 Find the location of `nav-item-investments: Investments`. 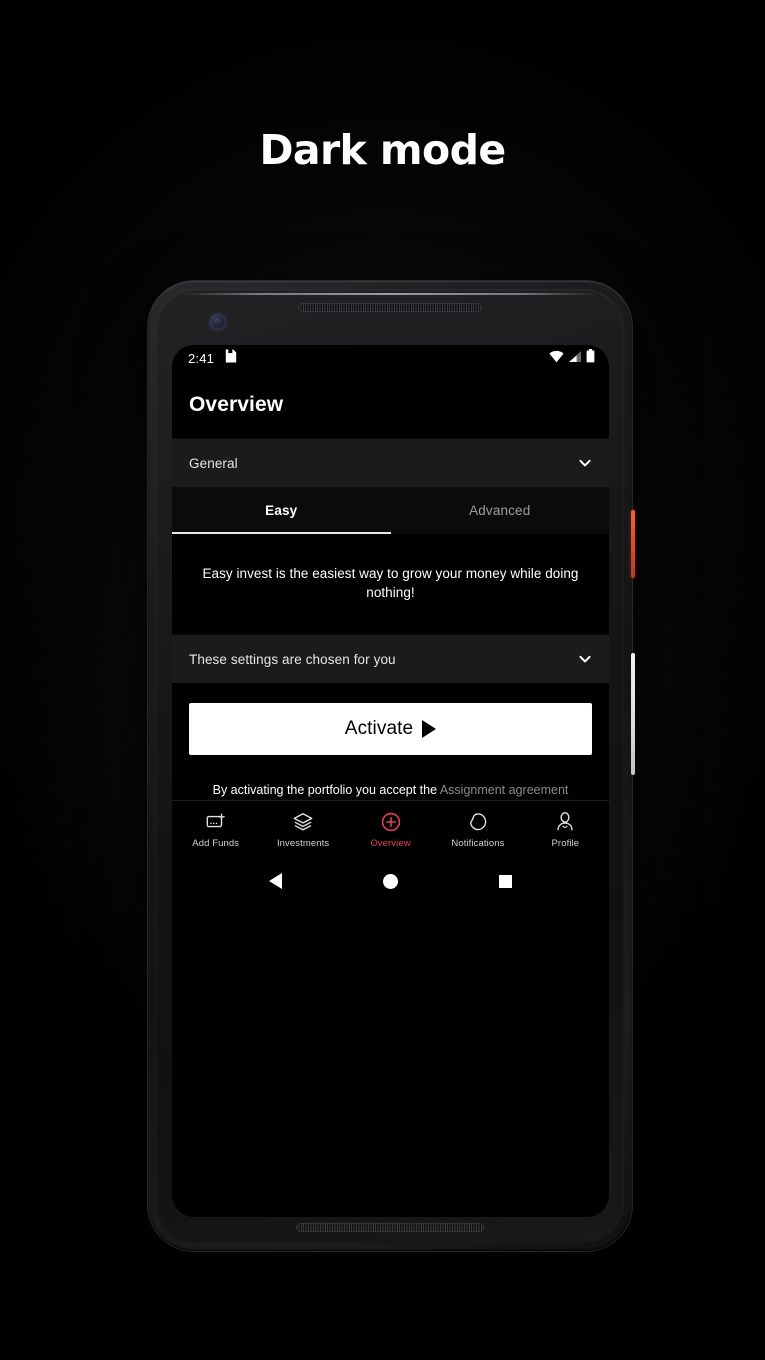

nav-item-investments: Investments is located at coordinates (302, 830).